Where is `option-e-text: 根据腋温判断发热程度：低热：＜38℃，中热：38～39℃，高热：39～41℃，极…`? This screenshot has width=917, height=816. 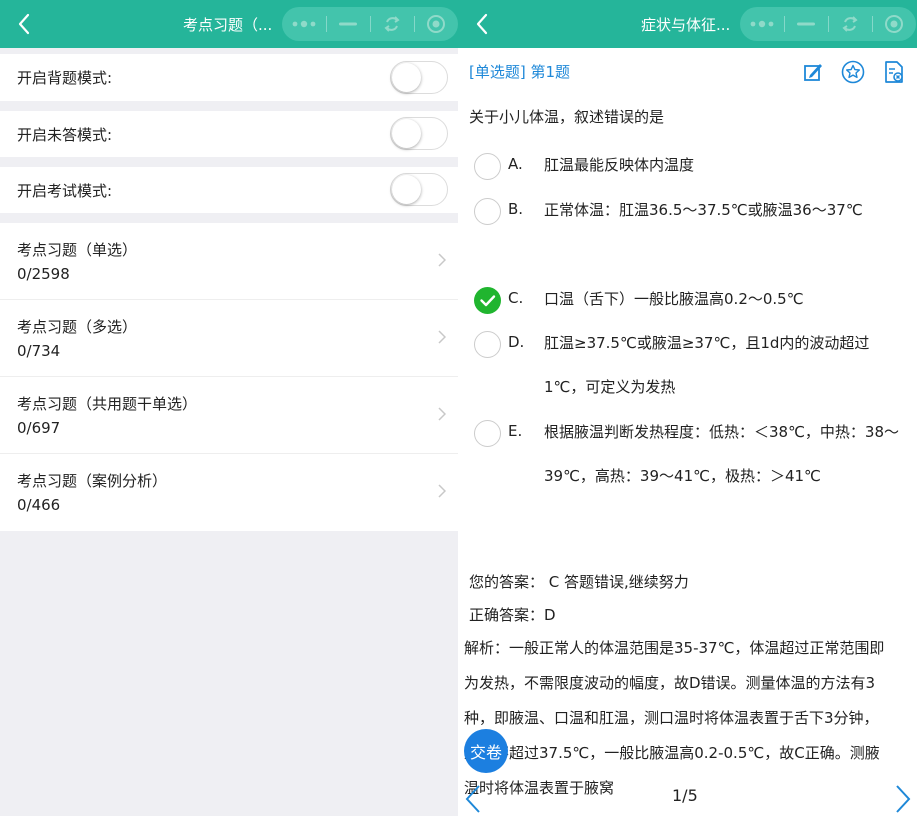 option-e-text: 根据腋温判断发热程度：低热：＜38℃，中热：38～39℃，高热：39～41℃，极… is located at coordinates (722, 454).